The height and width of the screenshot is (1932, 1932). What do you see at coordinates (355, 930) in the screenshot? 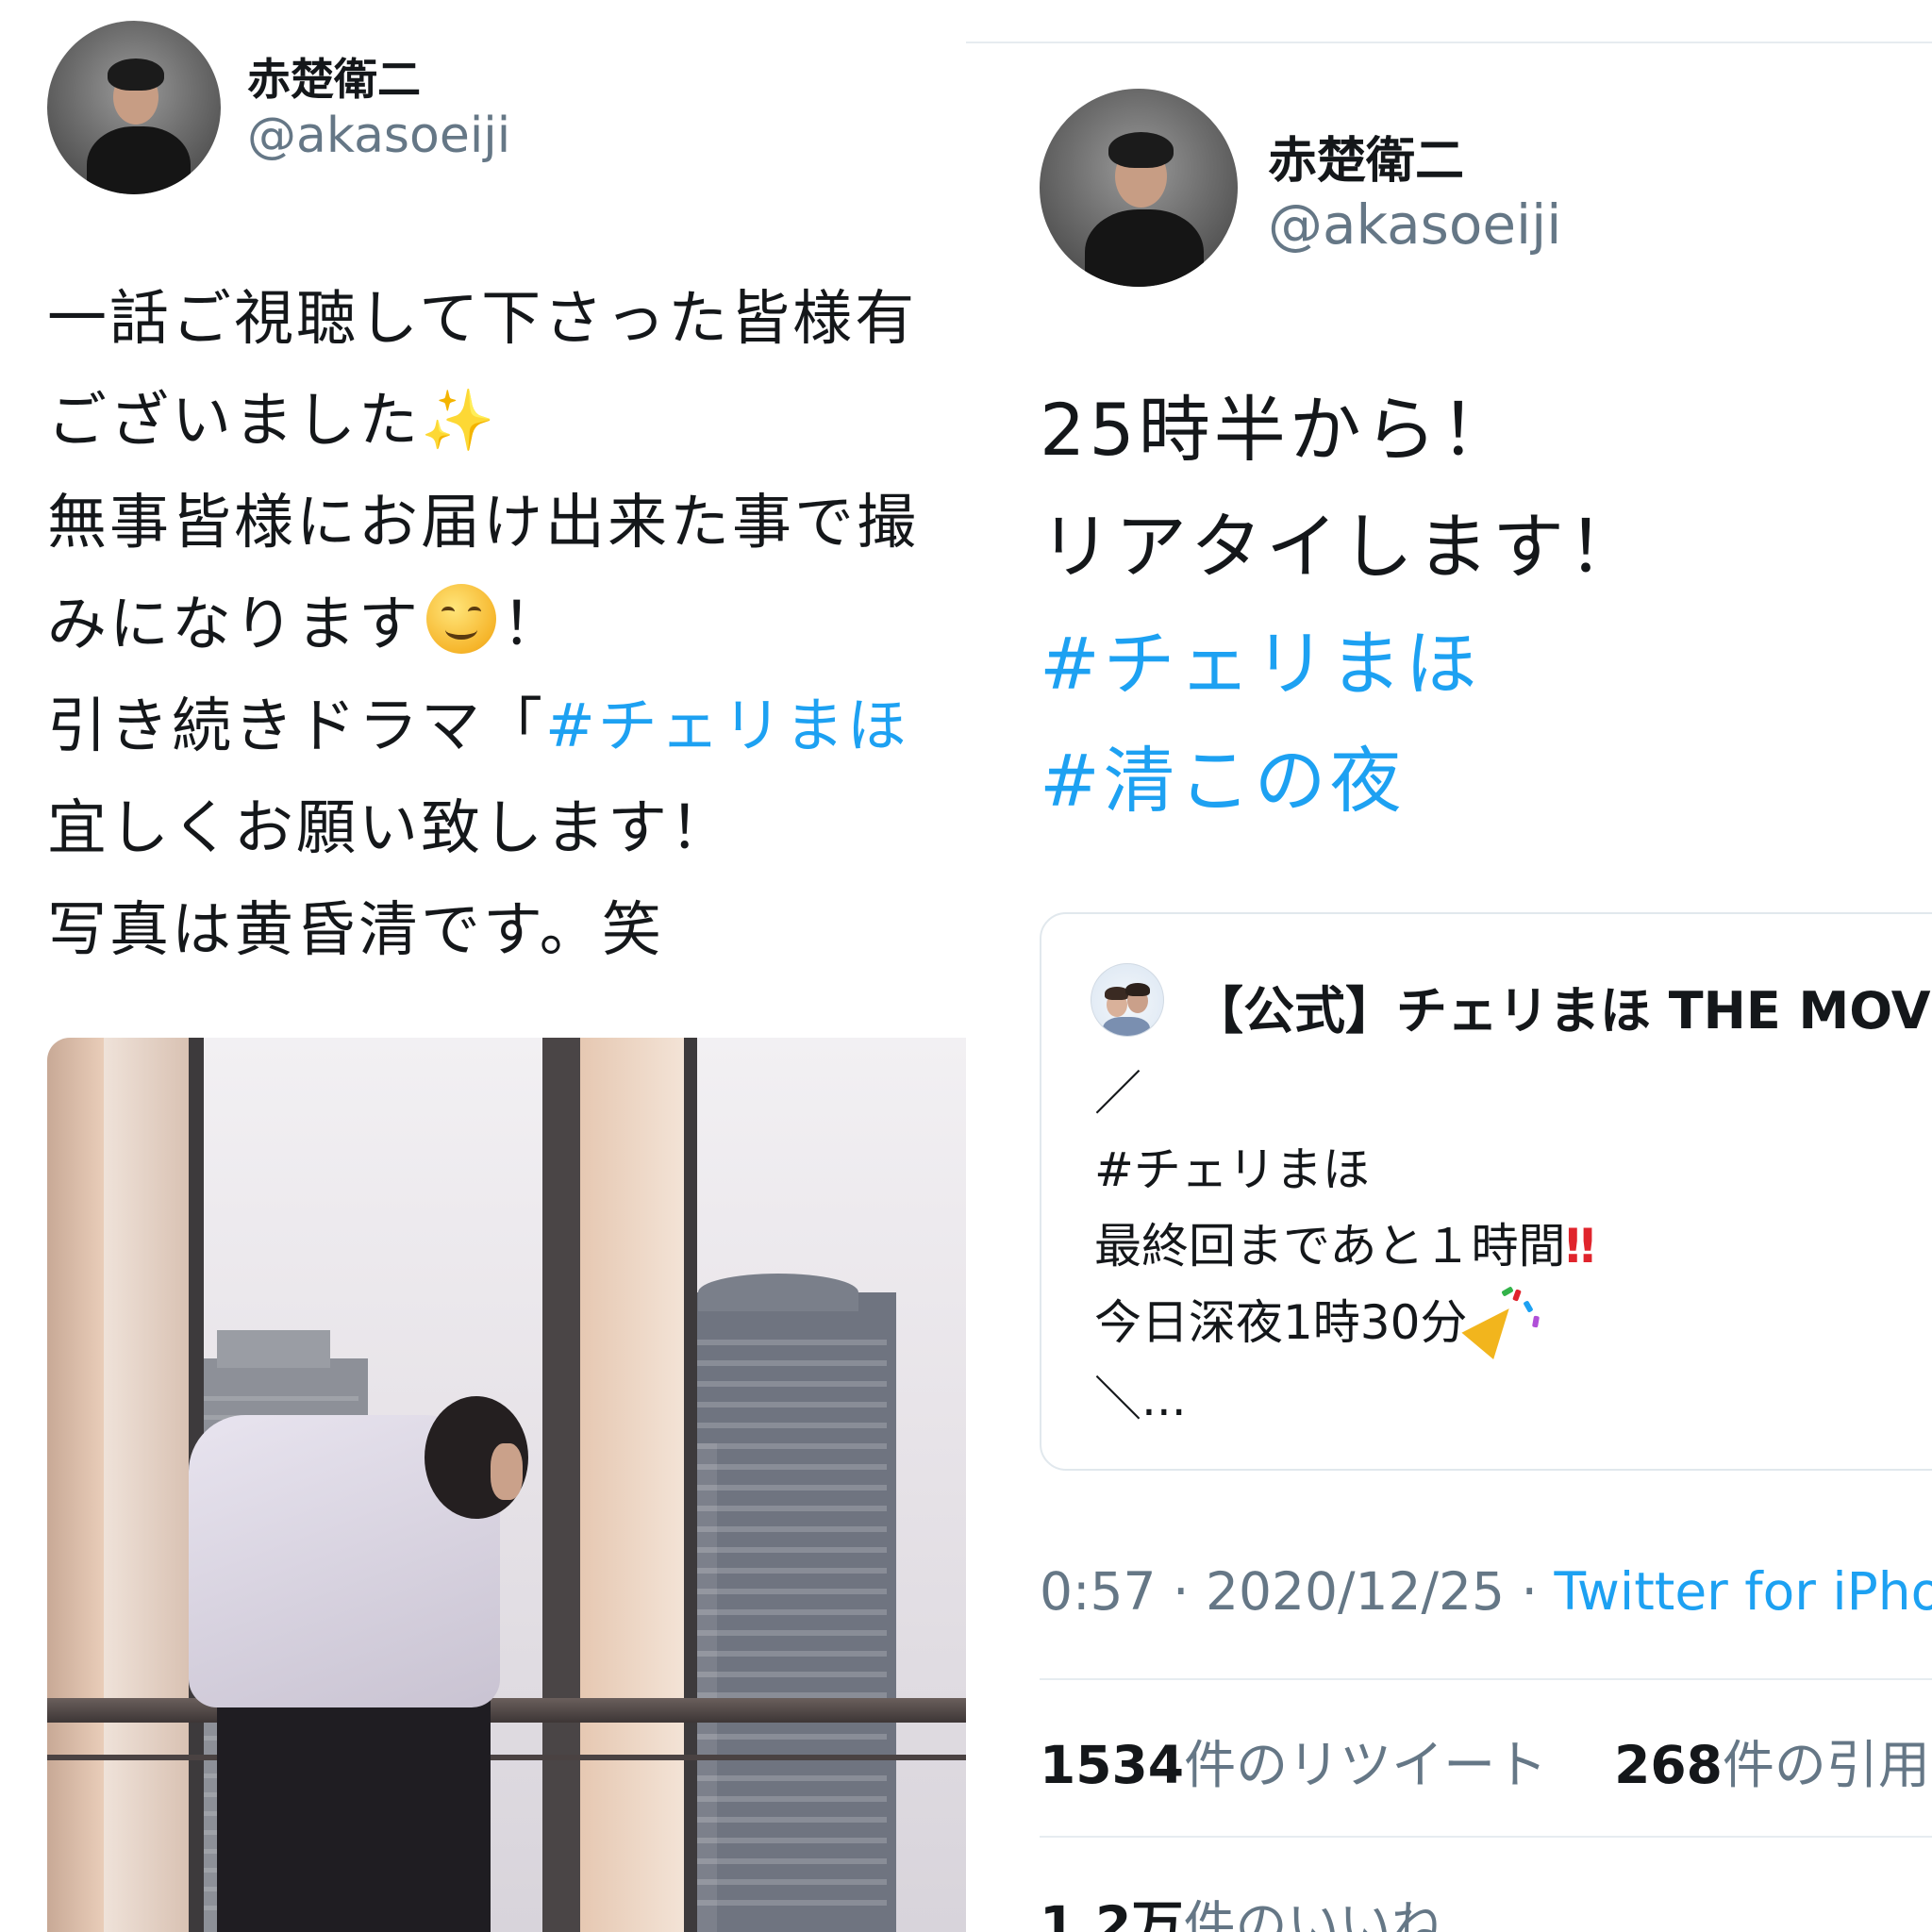
I see `tweet-line: 写真は黄昏清です。笑` at bounding box center [355, 930].